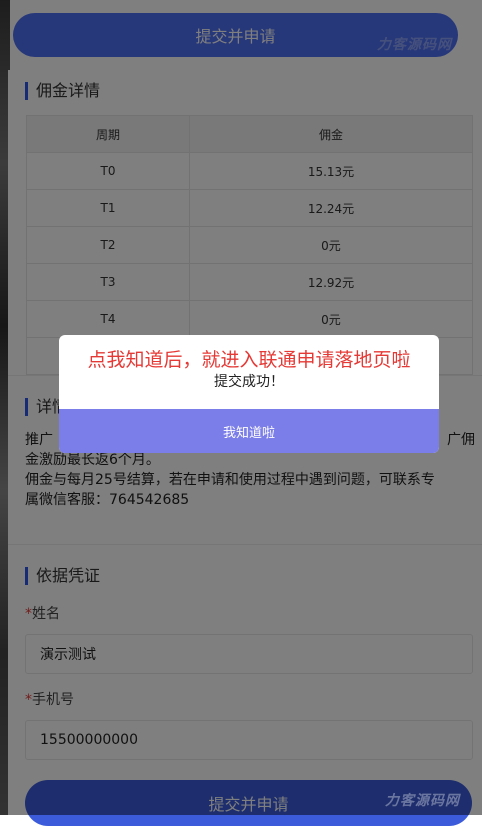 Image resolution: width=482 pixels, height=826 pixels. I want to click on dialog-message: 提交成功！, so click(249, 382).